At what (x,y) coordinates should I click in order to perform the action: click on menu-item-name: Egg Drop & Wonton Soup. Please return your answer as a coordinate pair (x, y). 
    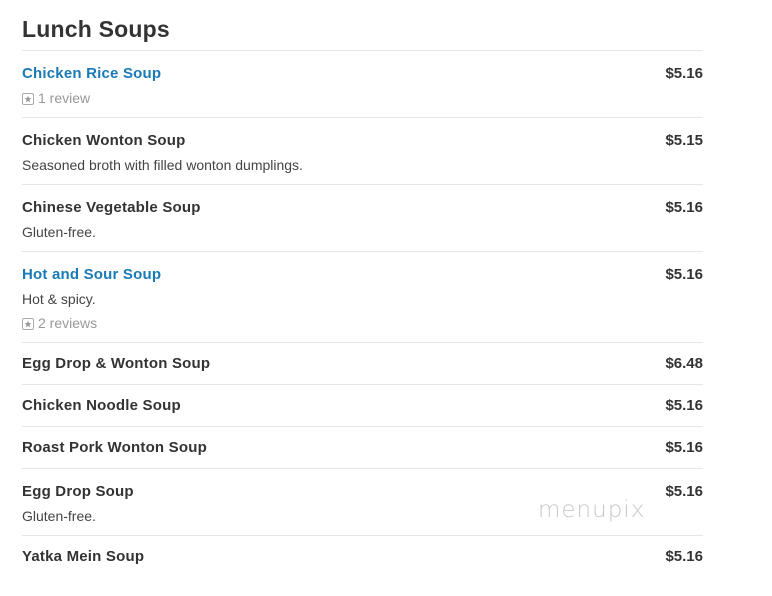
    Looking at the image, I should click on (116, 363).